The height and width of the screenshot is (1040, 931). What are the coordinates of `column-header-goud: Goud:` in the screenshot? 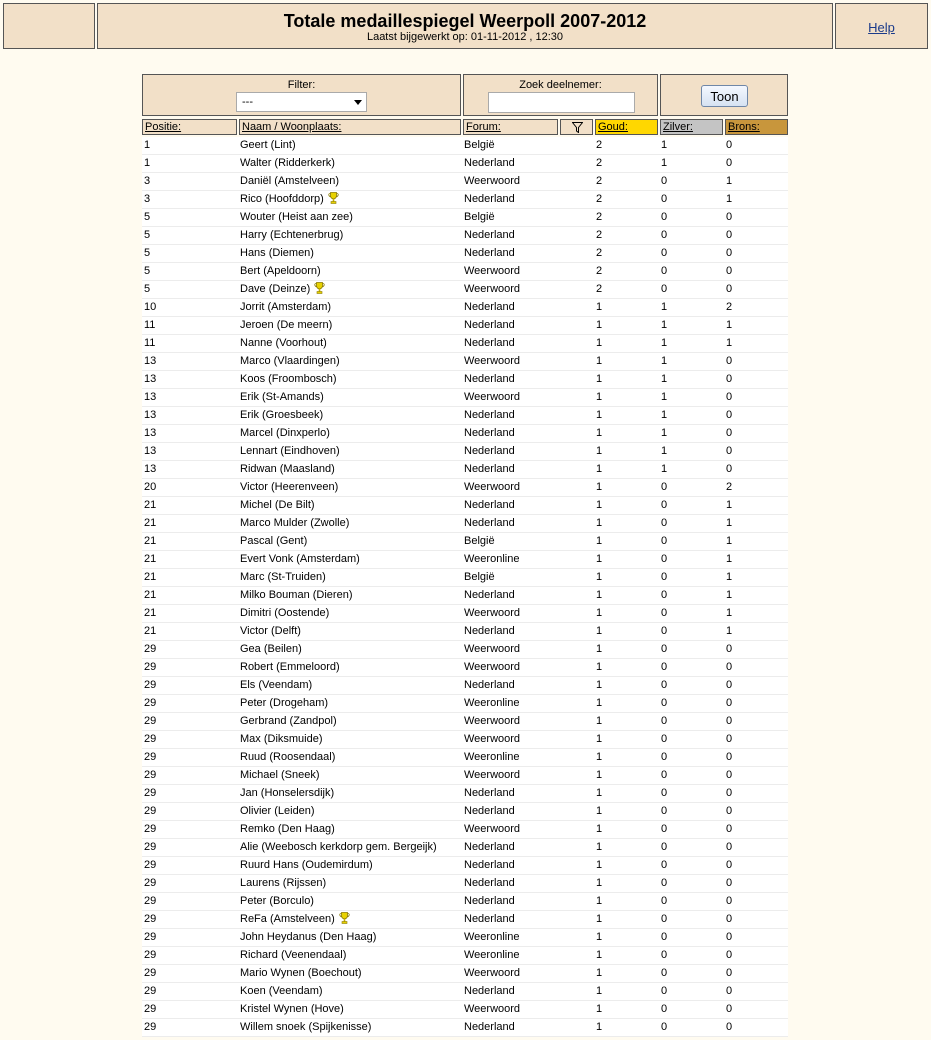 It's located at (626, 127).